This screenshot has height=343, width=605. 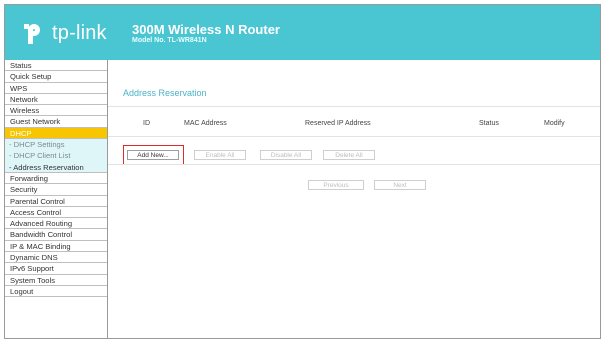 I want to click on next-button: Next, so click(x=400, y=185).